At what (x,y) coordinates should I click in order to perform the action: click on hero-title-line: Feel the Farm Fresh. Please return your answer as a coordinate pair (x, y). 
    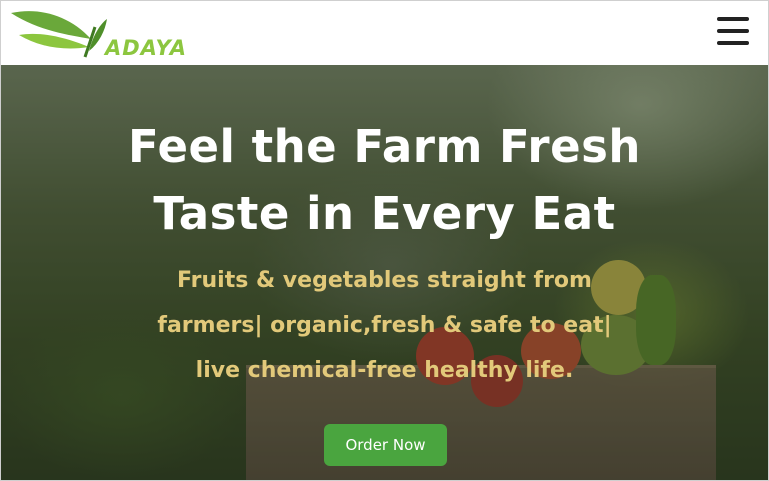
    Looking at the image, I should click on (384, 146).